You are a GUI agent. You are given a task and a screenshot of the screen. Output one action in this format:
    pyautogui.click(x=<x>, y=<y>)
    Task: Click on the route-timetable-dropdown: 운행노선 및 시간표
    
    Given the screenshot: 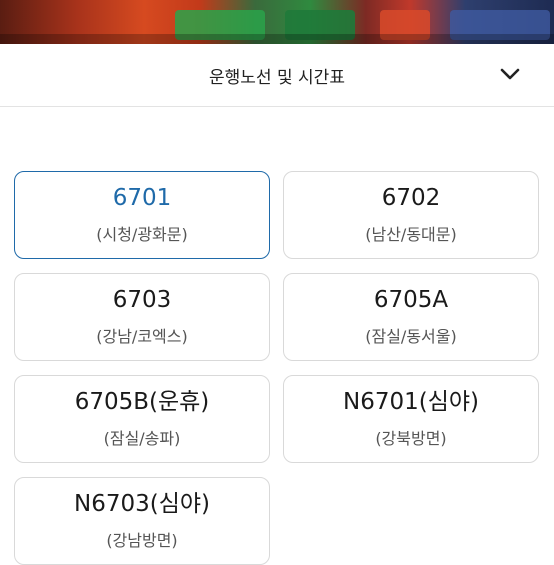 What is the action you would take?
    pyautogui.click(x=277, y=75)
    